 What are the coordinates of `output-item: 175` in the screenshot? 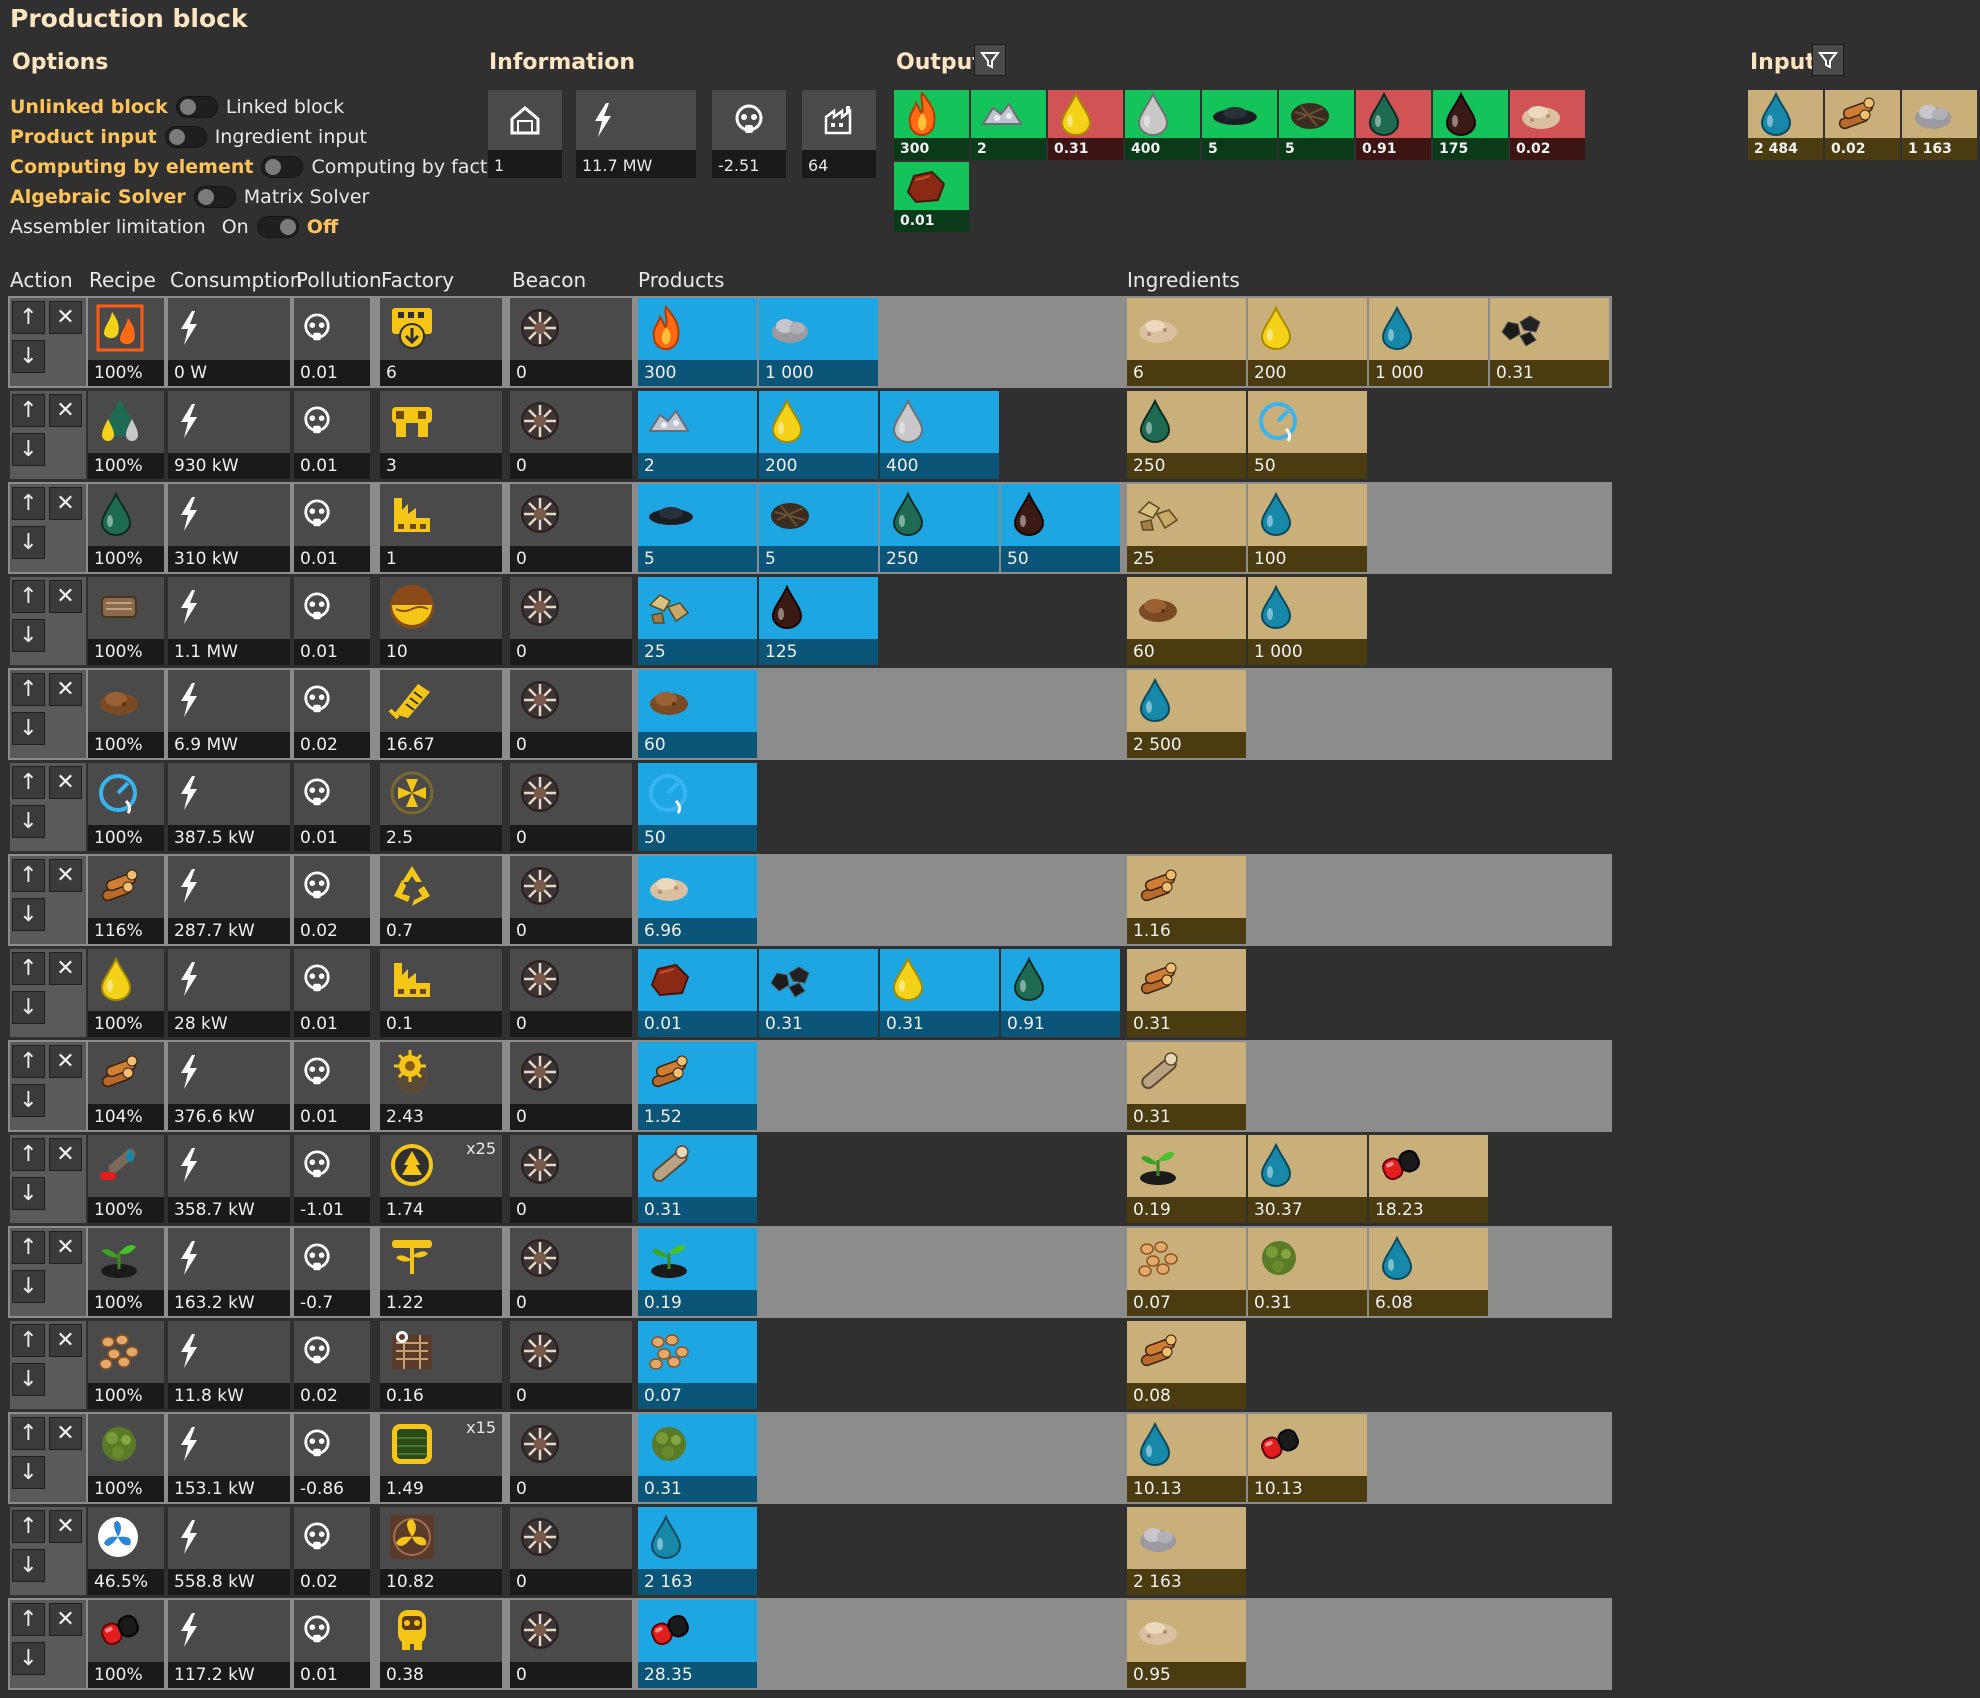 It's located at (1470, 125).